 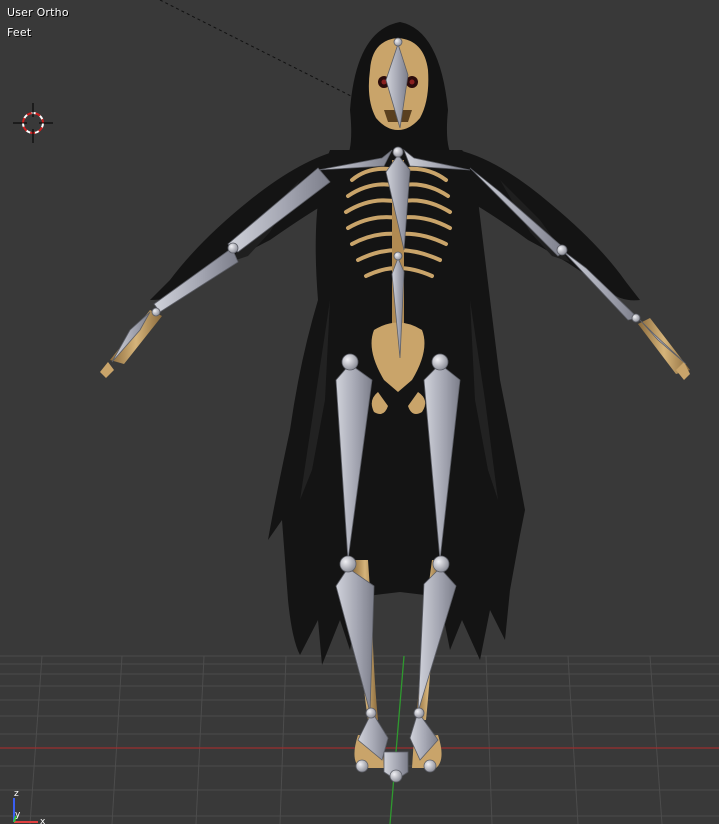 I want to click on 3d-cursor-icon, so click(x=33, y=123).